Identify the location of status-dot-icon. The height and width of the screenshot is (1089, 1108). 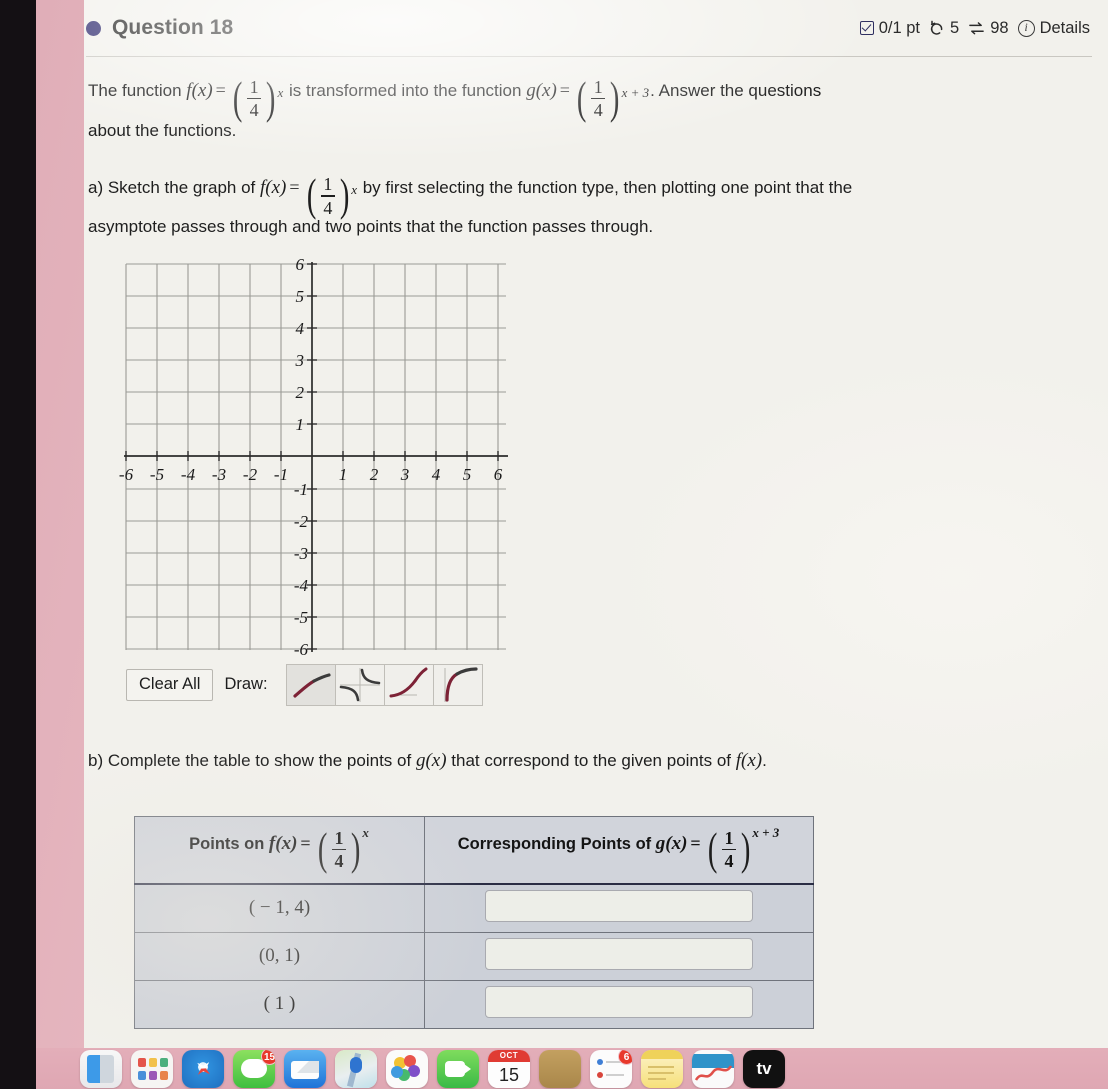
(93, 28).